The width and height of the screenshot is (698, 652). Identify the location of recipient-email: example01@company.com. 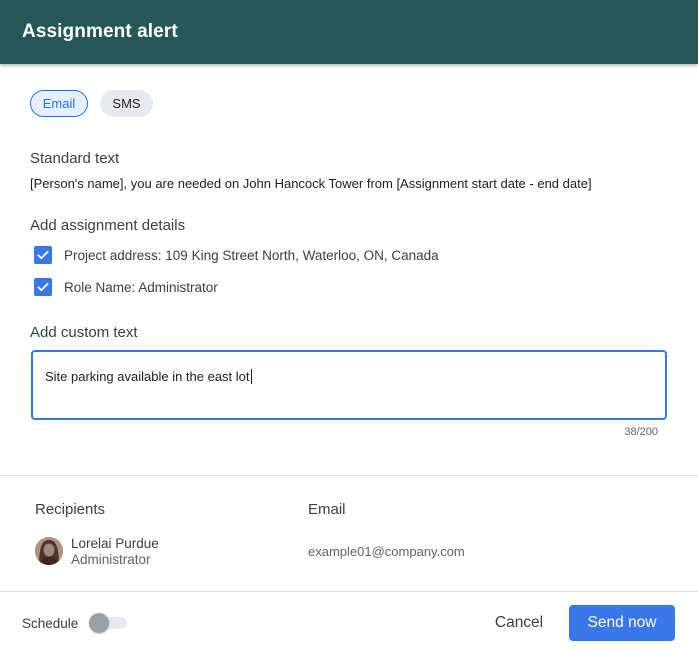
(386, 551).